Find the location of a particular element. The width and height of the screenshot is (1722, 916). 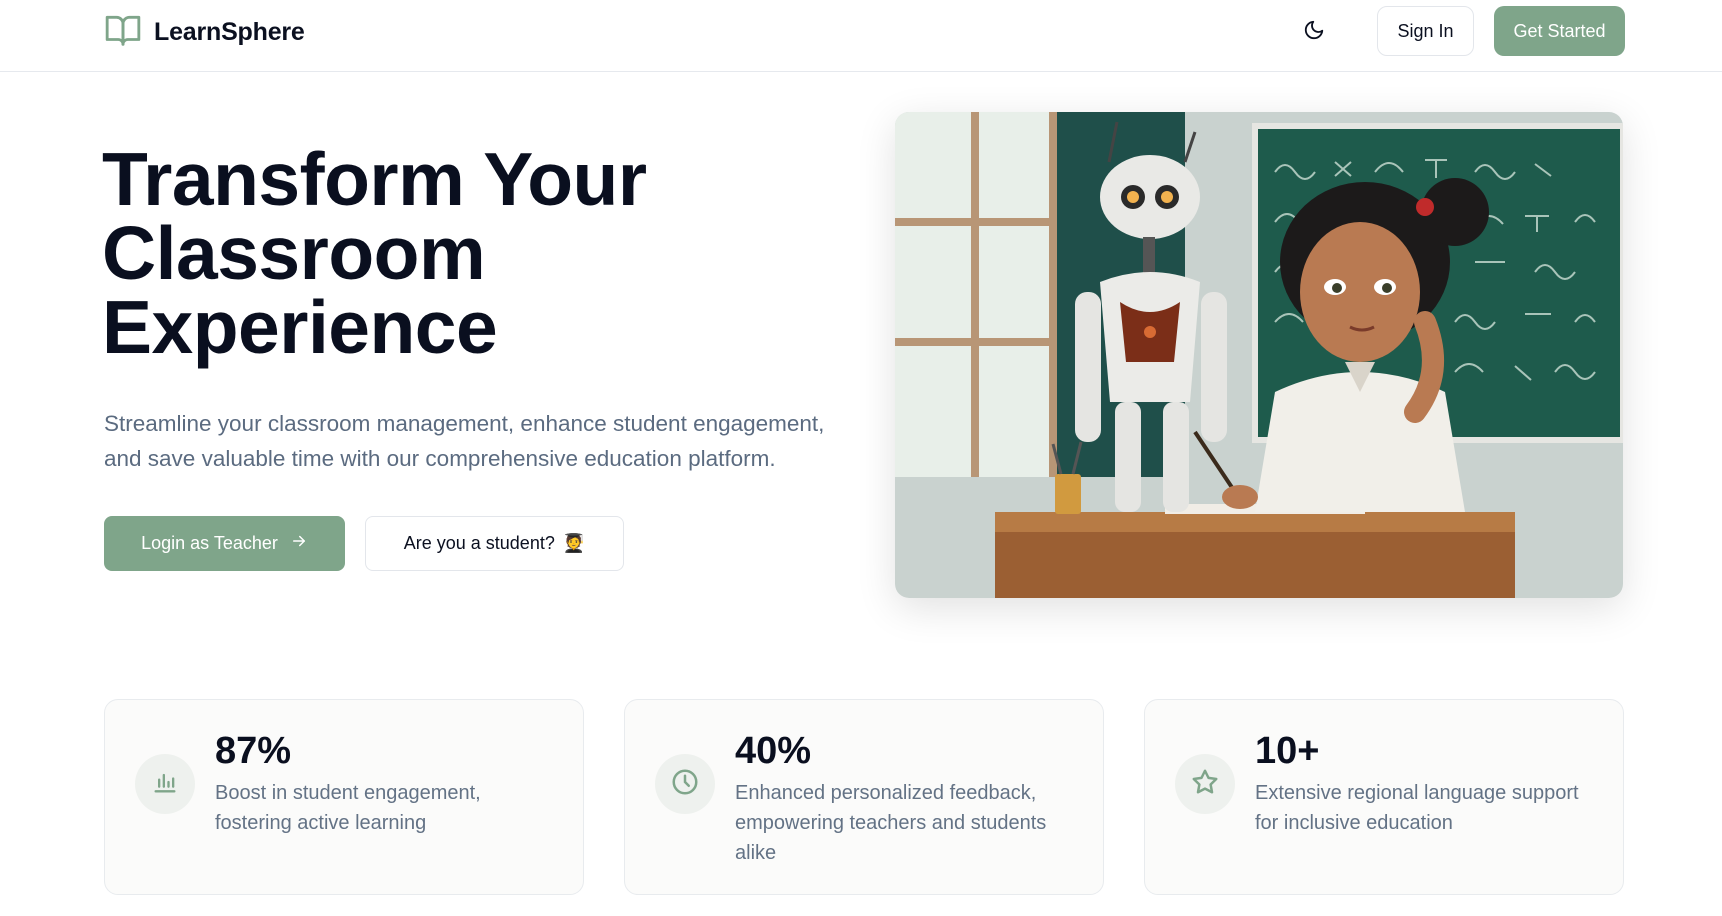

moon-icon is located at coordinates (1314, 32).